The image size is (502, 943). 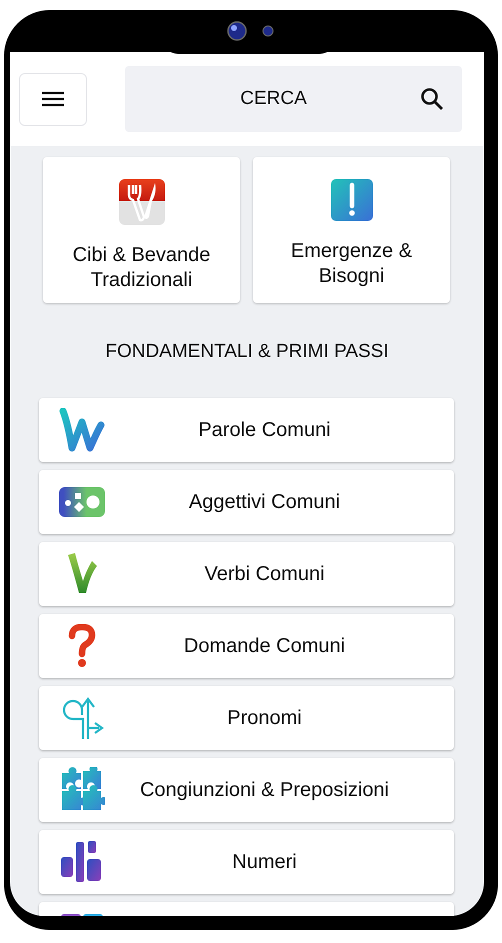 What do you see at coordinates (247, 352) in the screenshot?
I see `section-heading: FONDAMENTALI & PRIMI PASSI` at bounding box center [247, 352].